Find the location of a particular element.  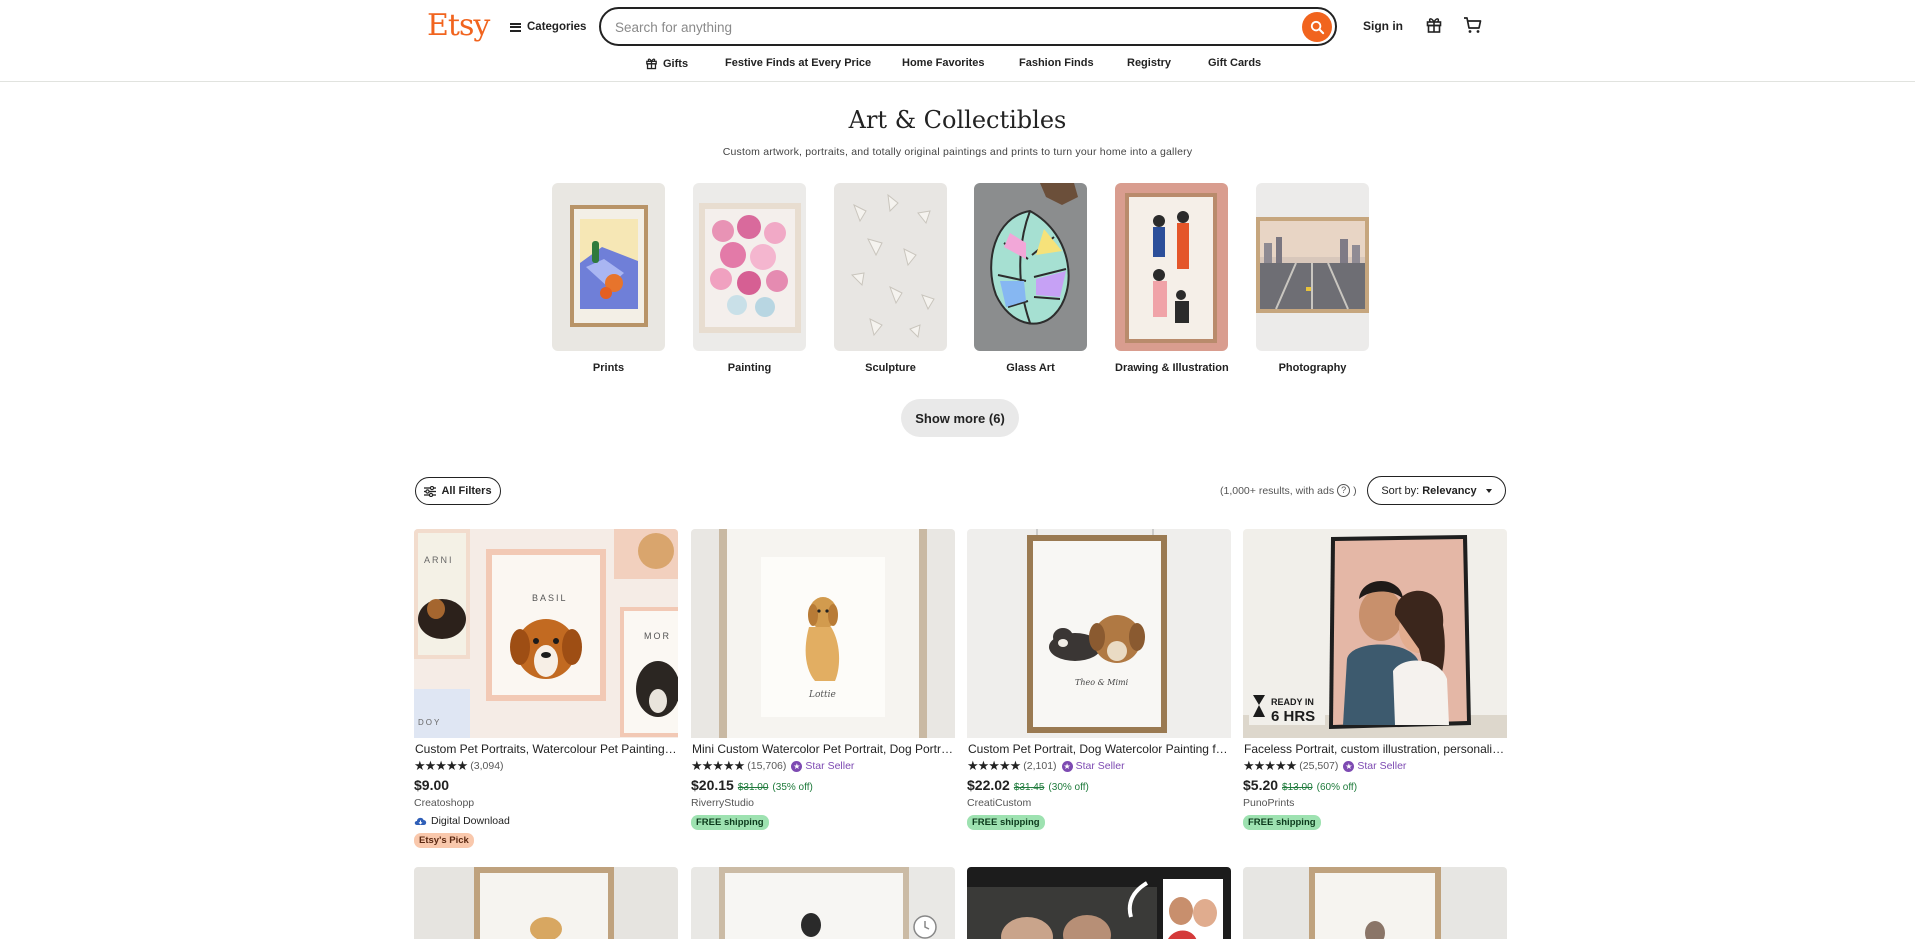

category-label: Painting is located at coordinates (749, 368).